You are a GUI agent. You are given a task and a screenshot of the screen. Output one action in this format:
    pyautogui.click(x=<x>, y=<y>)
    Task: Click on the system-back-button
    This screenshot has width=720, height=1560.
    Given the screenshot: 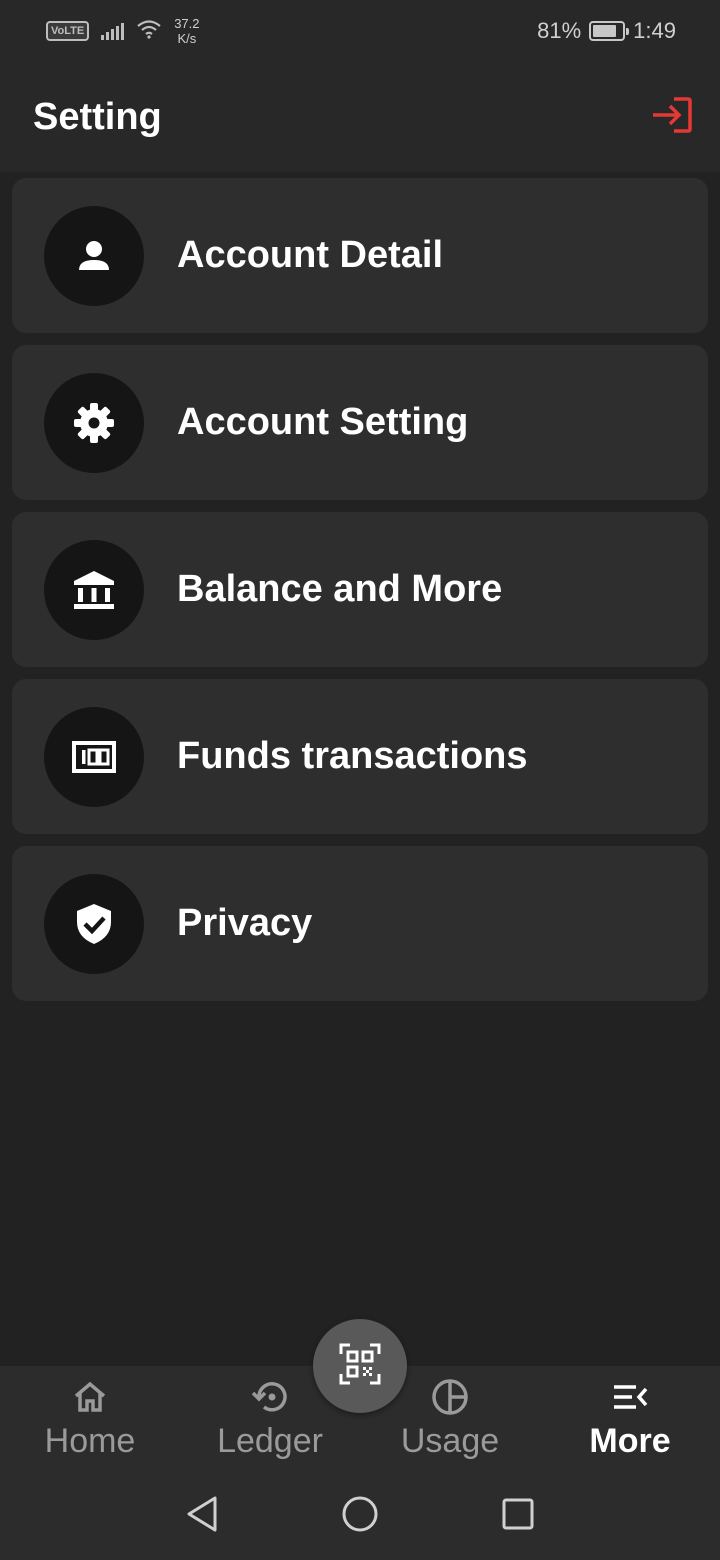 What is the action you would take?
    pyautogui.click(x=202, y=1516)
    